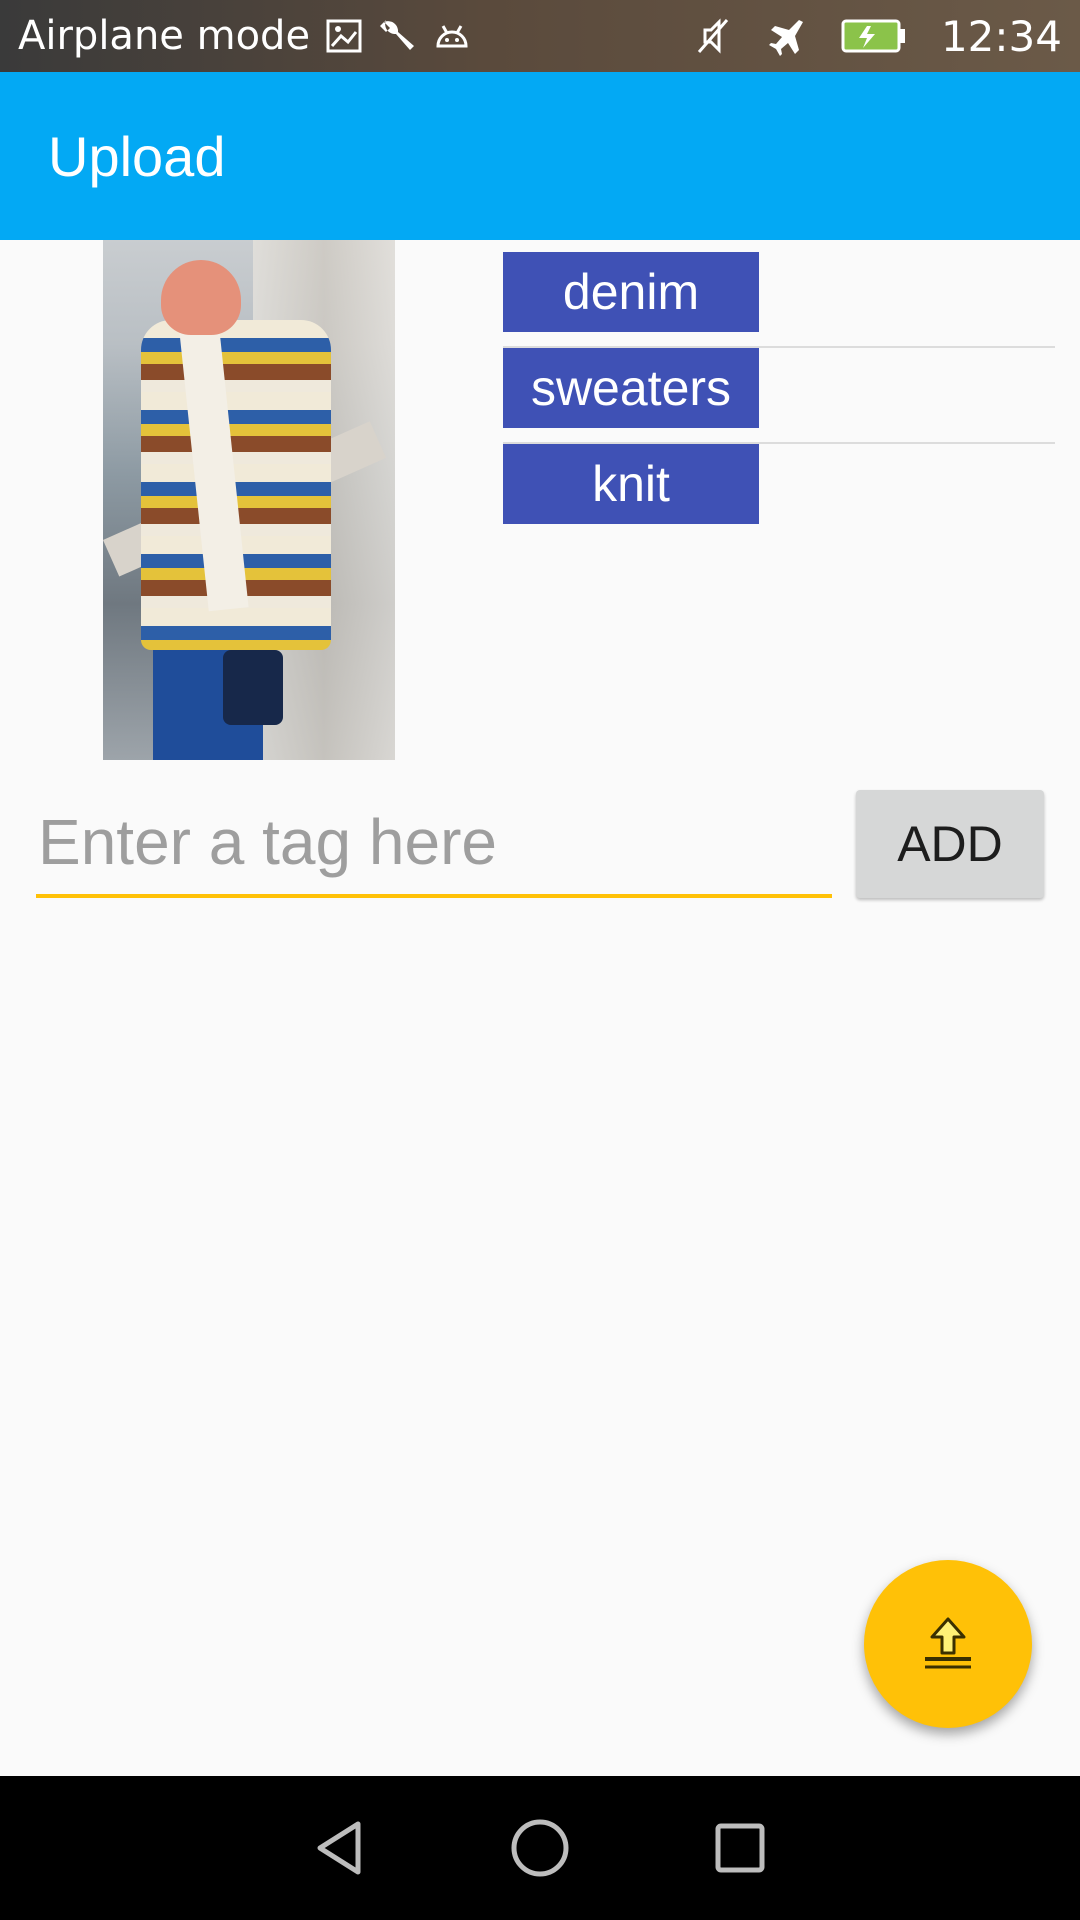  Describe the element at coordinates (249, 500) in the screenshot. I see `uploaded-photo` at that location.